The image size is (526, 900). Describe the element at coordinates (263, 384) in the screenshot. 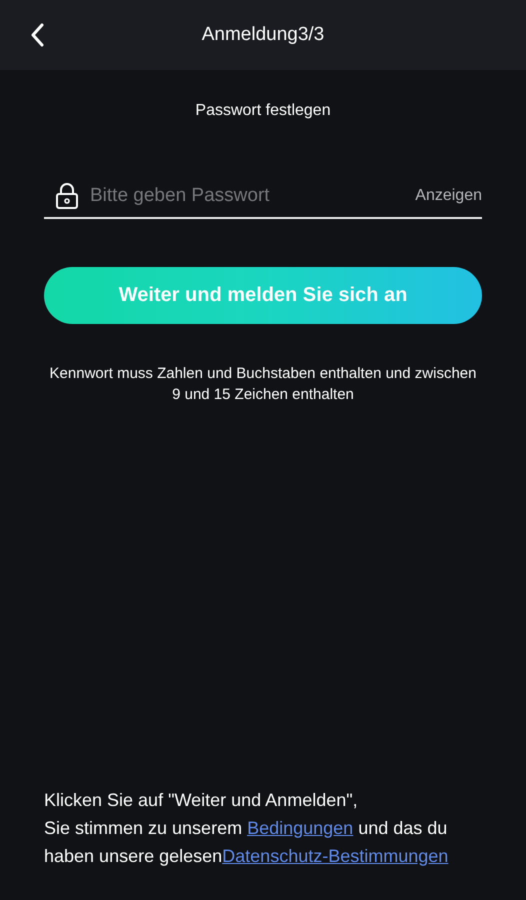

I see `password-hint: Kennwort muss Zahlen und Buchstaben enthalten und zwischen 9 und 15 Zeichen enthalten` at that location.